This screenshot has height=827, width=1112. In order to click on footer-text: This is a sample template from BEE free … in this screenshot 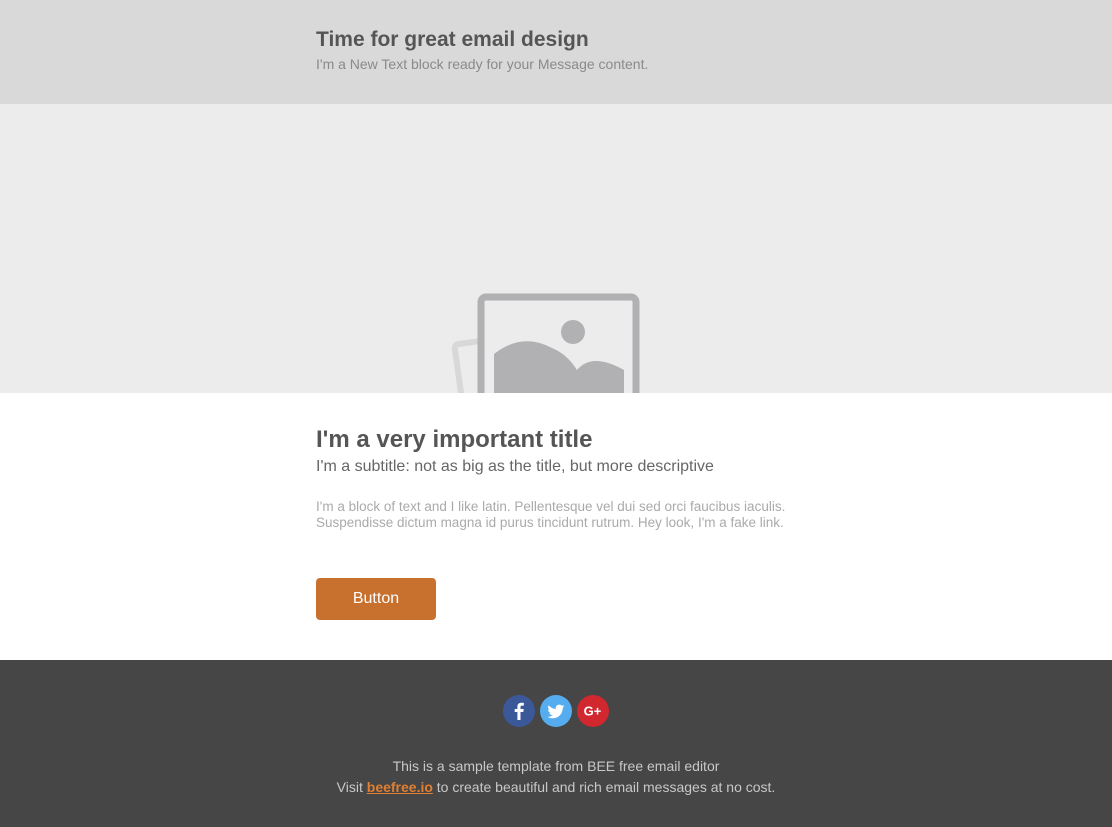, I will do `click(556, 777)`.